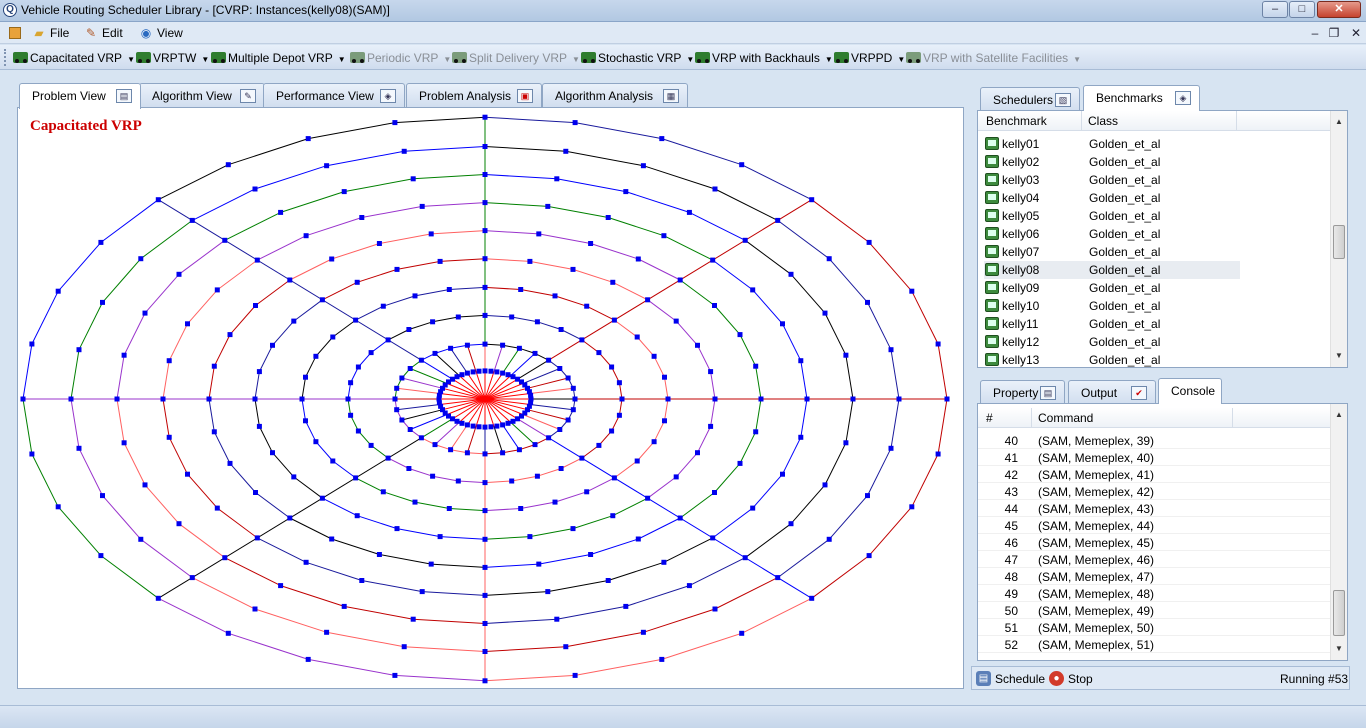  Describe the element at coordinates (869, 58) in the screenshot. I see `tool-vrppd: VRPPD ▼` at that location.